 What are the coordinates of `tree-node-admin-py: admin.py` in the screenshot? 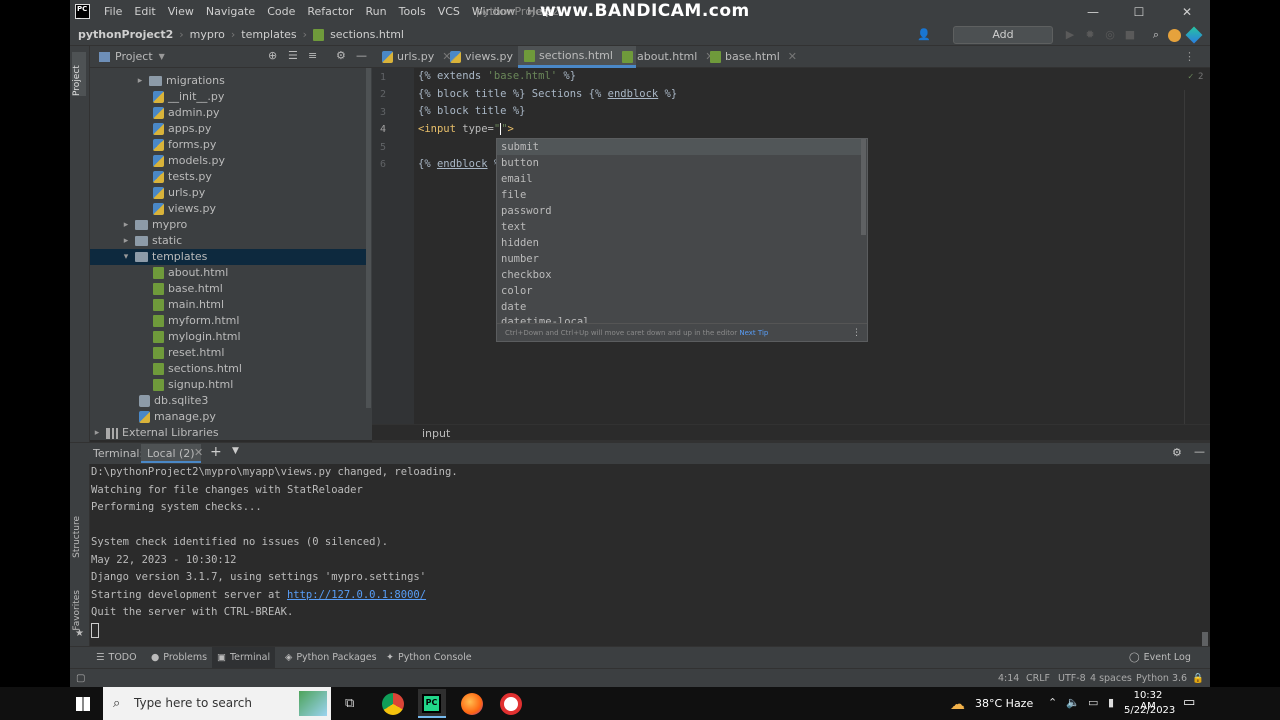 It's located at (186, 113).